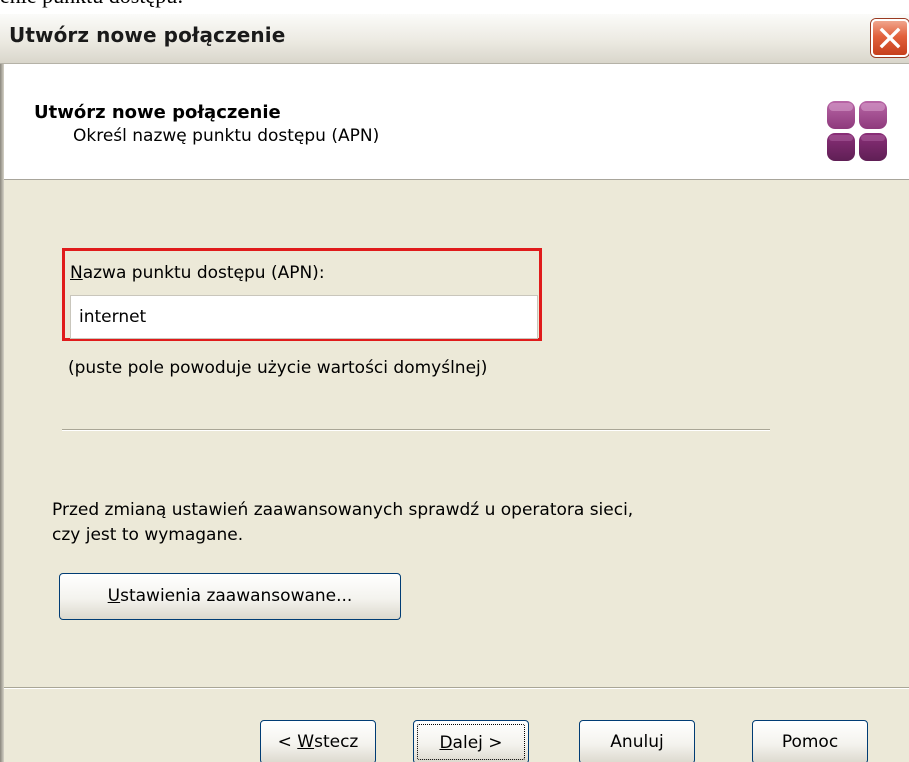 This screenshot has width=909, height=762. What do you see at coordinates (637, 741) in the screenshot?
I see `cancel-button: Anuluj` at bounding box center [637, 741].